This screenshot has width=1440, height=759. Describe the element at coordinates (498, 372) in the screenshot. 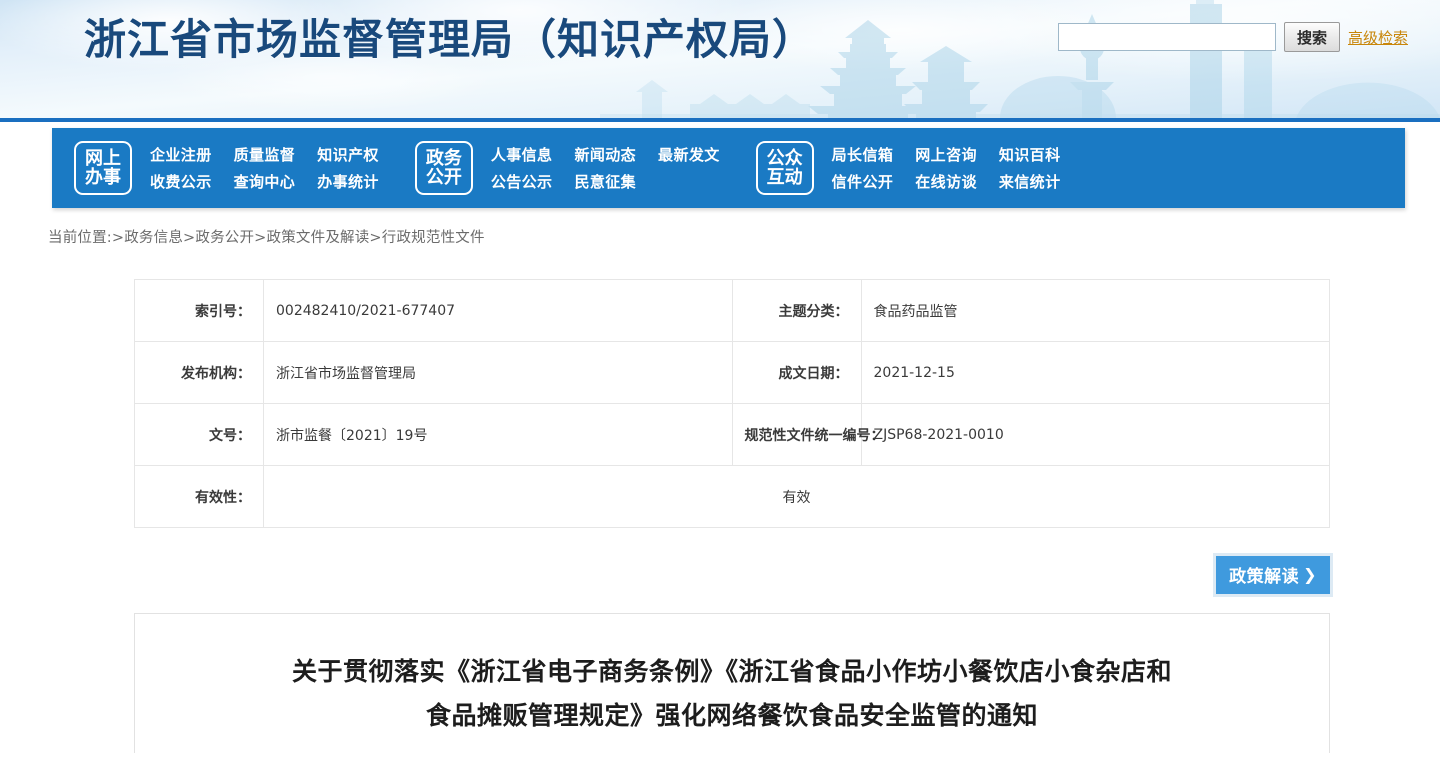

I see `meta-value-issuing-agency: 浙江省市场监督管理局` at that location.